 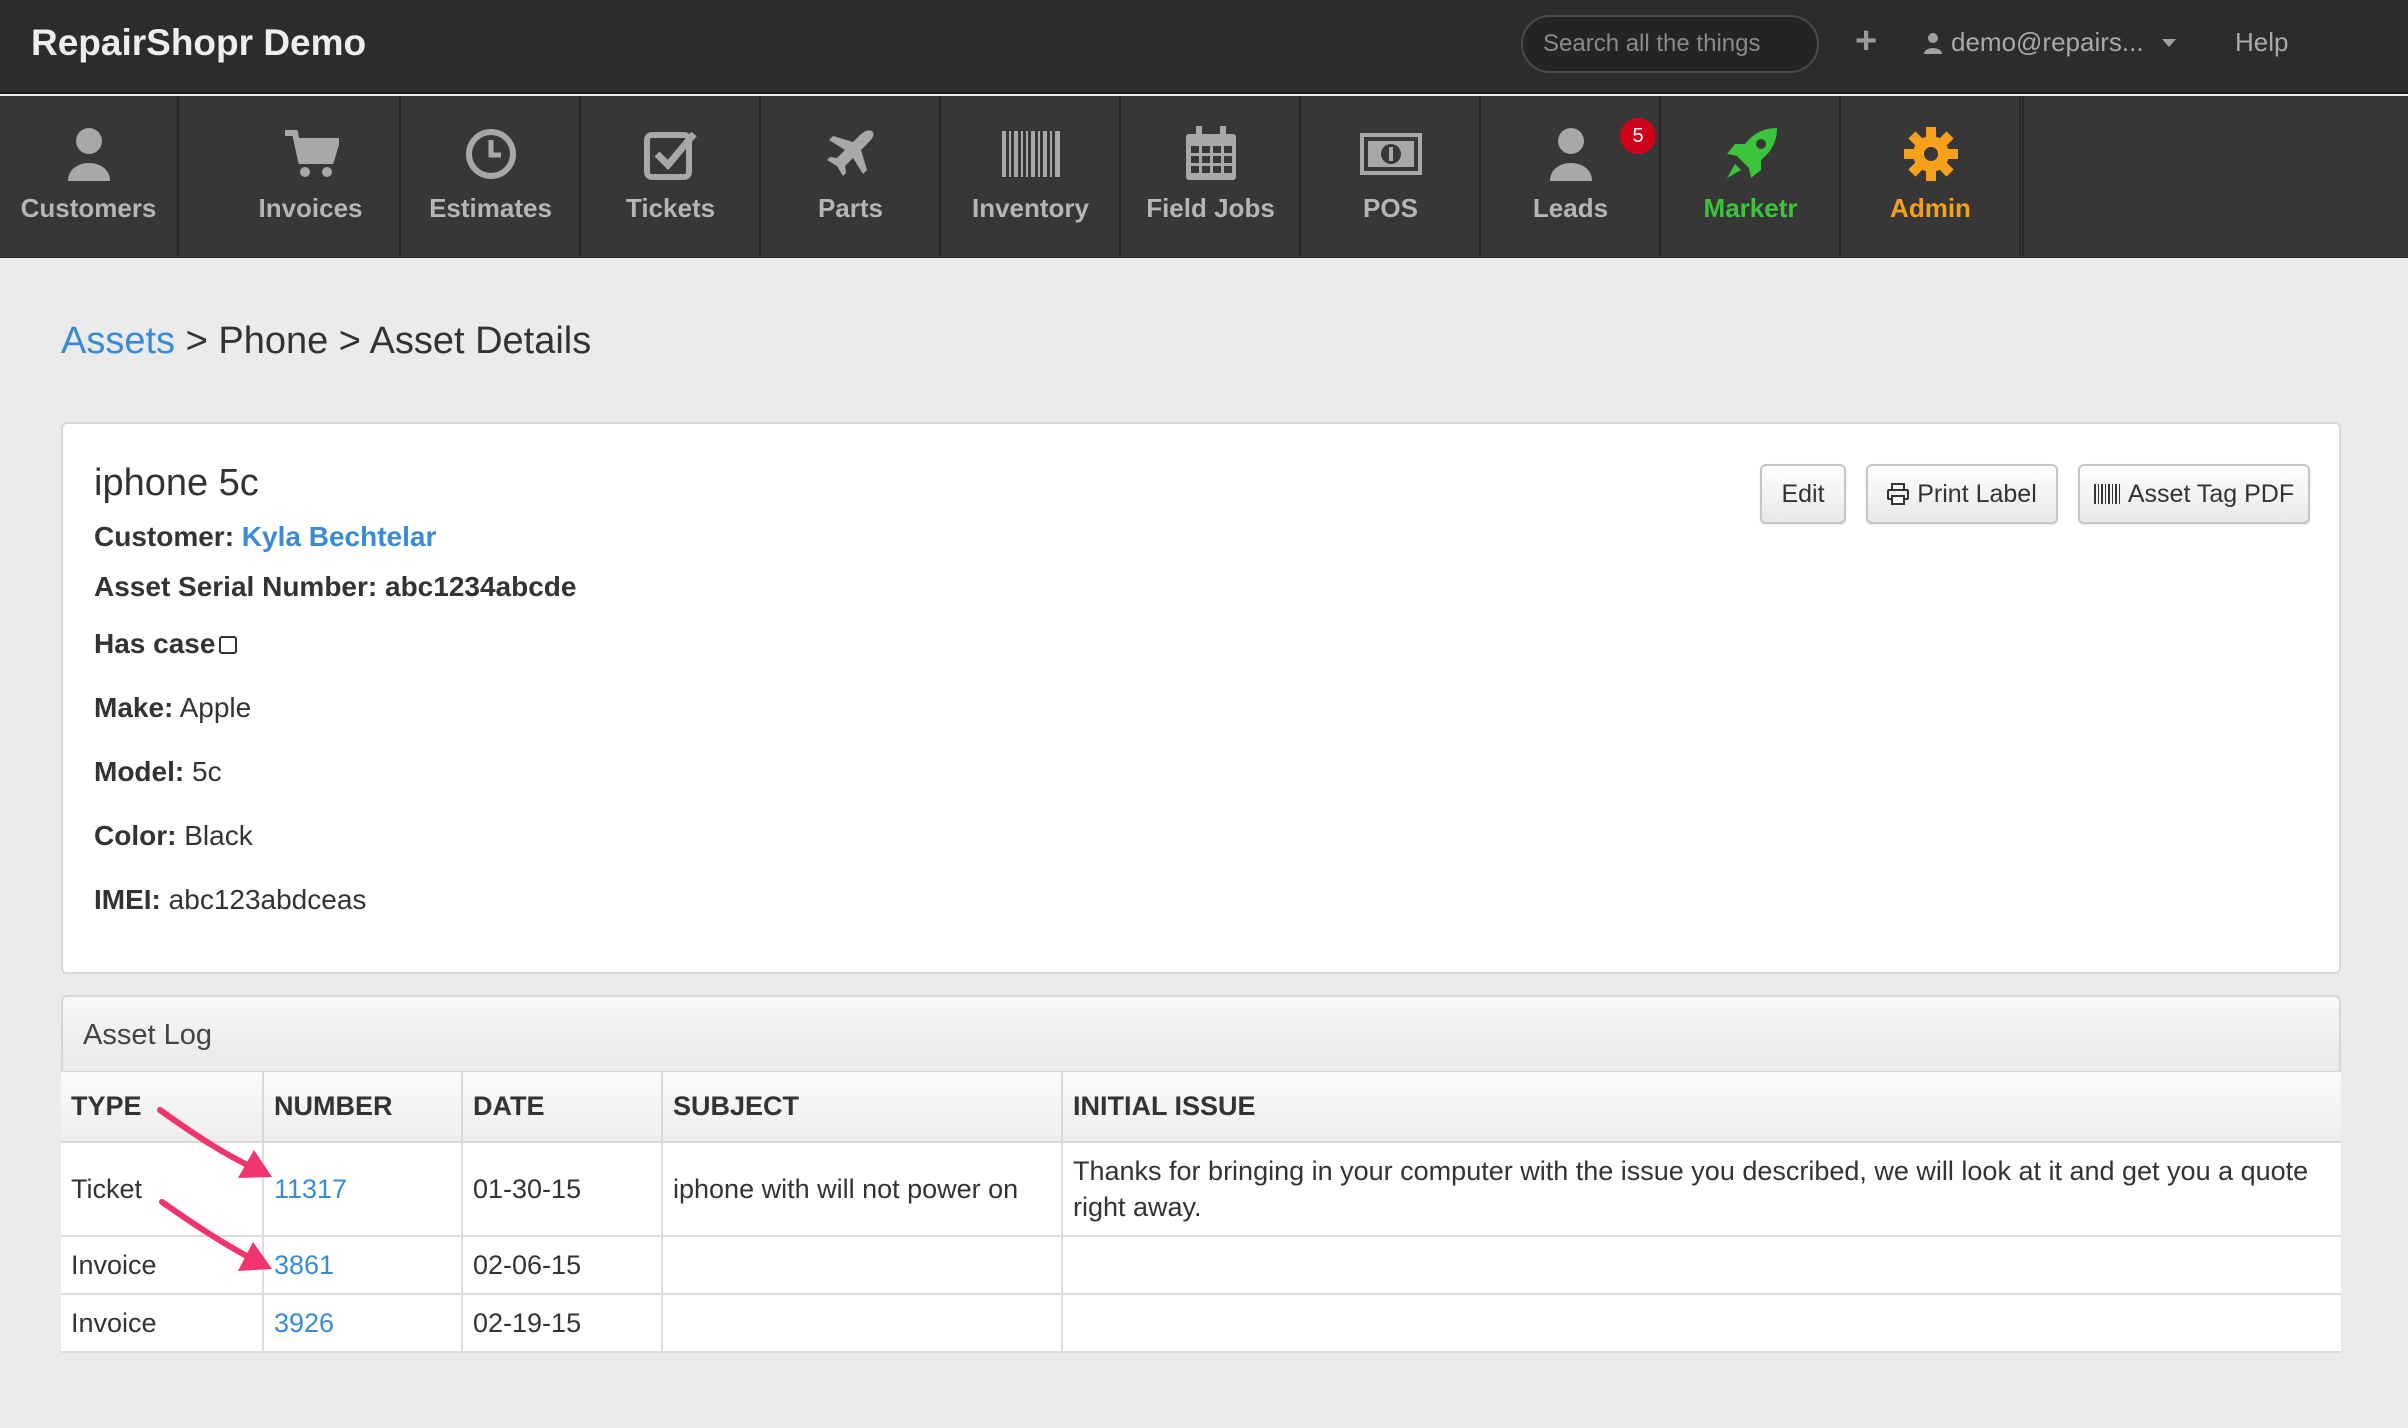 What do you see at coordinates (363, 1265) in the screenshot?
I see `cell-number-link: 3861` at bounding box center [363, 1265].